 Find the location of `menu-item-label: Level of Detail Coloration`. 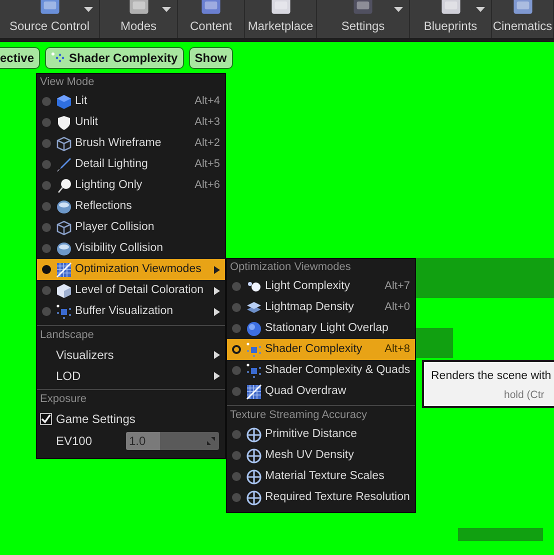

menu-item-label: Level of Detail Coloration is located at coordinates (139, 290).